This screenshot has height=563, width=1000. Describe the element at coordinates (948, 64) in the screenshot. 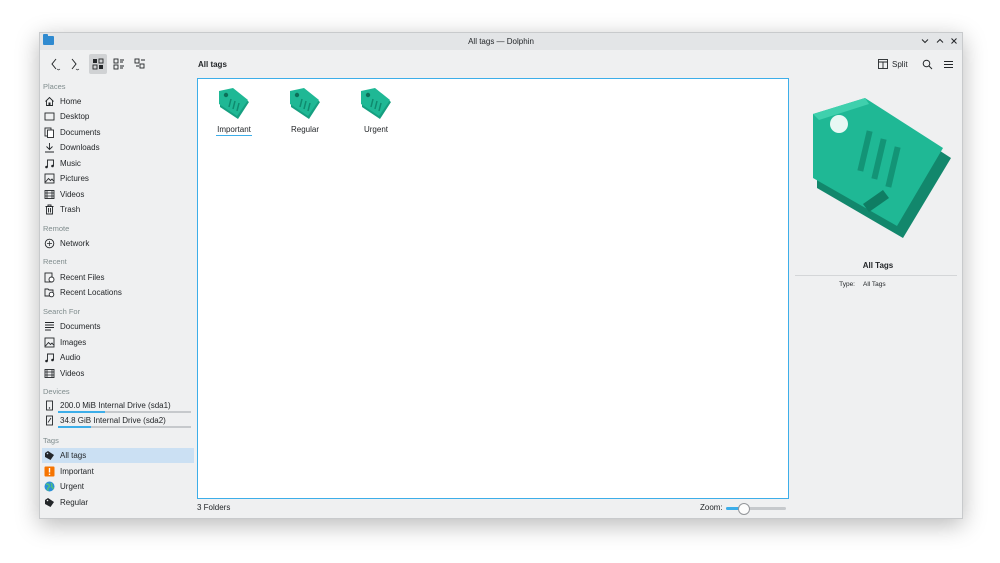

I see `menu-button` at that location.